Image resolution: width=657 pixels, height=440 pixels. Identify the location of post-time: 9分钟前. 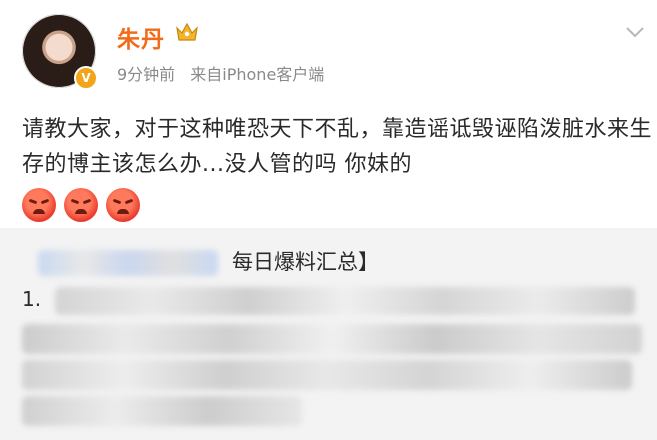
(146, 74).